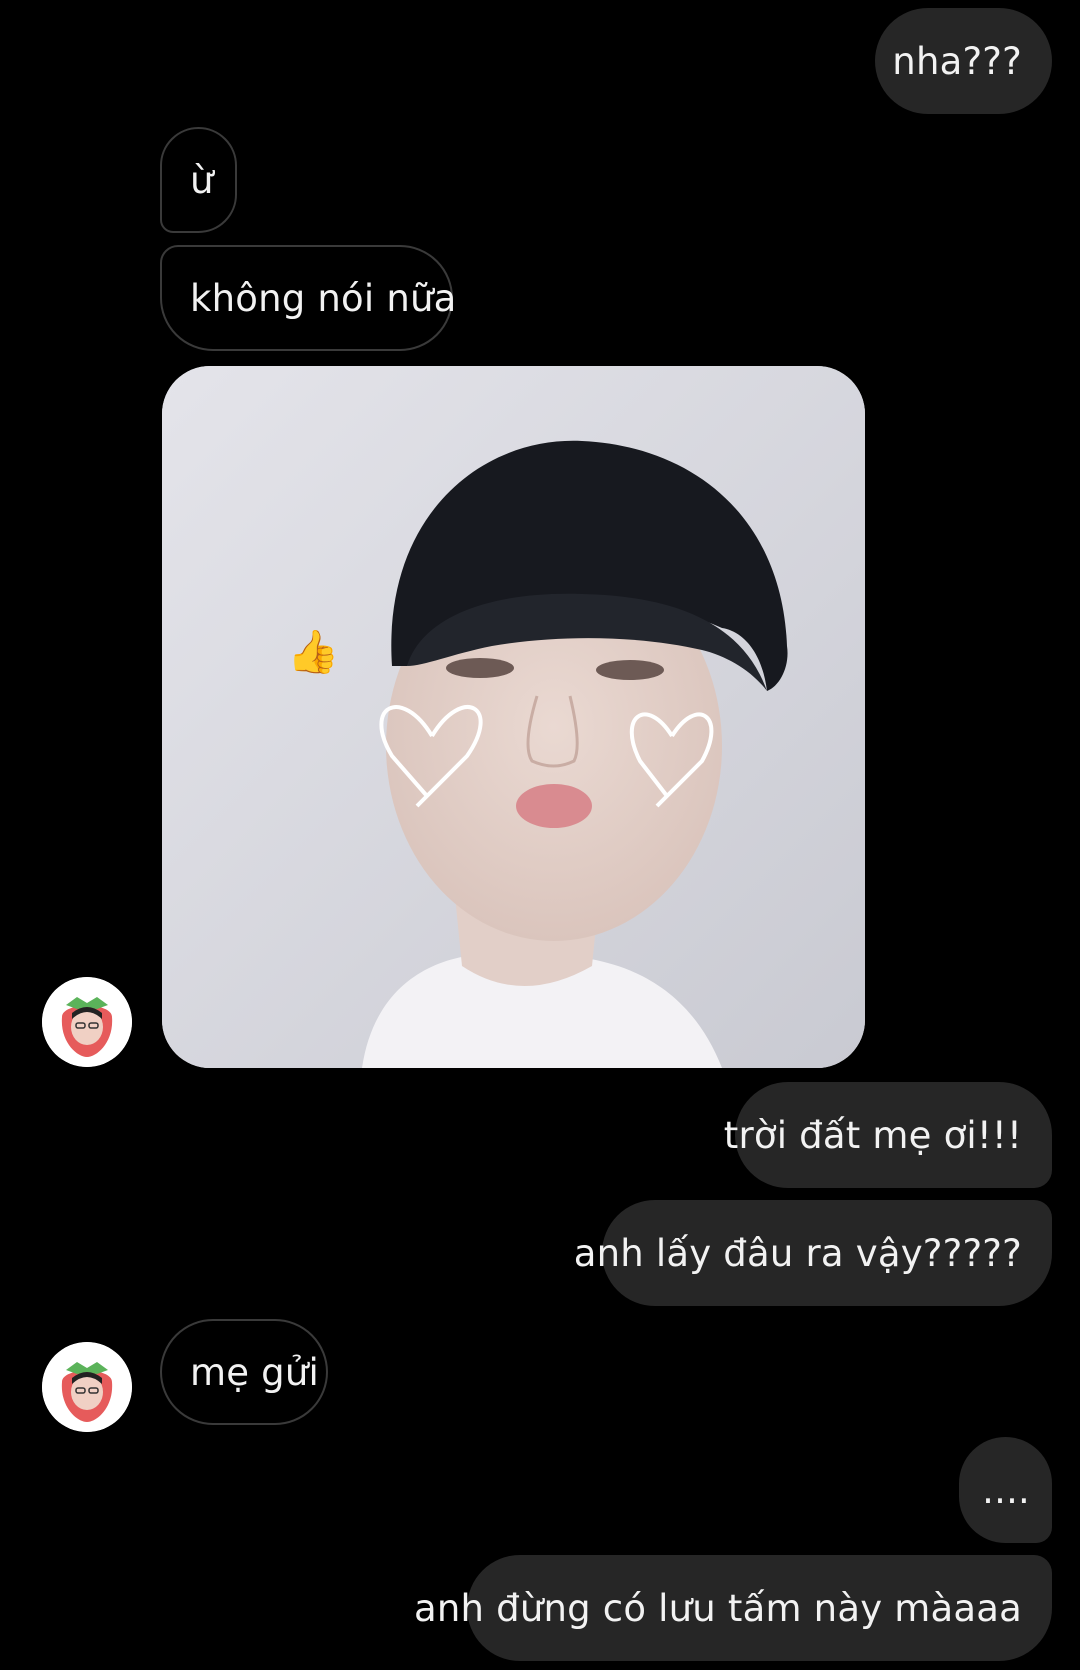 Image resolution: width=1080 pixels, height=1670 pixels. Describe the element at coordinates (797, 1253) in the screenshot. I see `message-text: anh lấy đâu ra vậy?????` at that location.